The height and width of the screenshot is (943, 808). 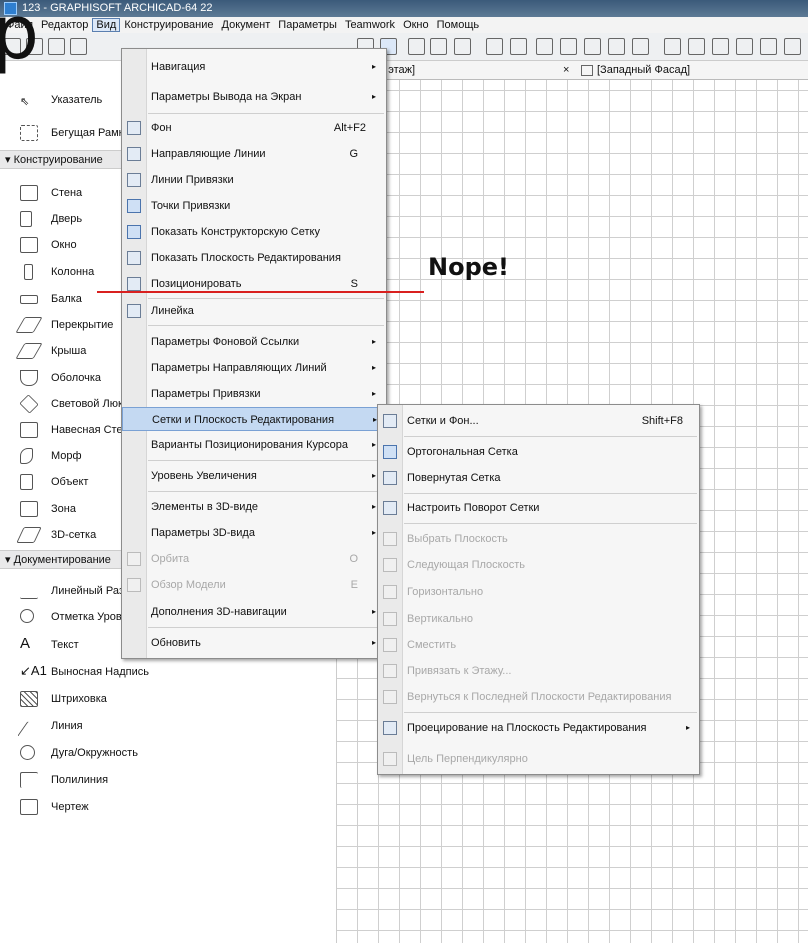 I want to click on menu-item-guide-options: Параметры Направляющих Линий ▸, so click(x=254, y=368).